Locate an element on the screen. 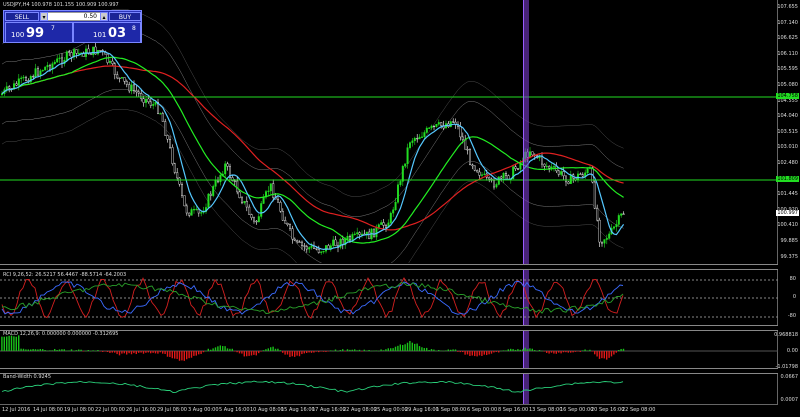 The image size is (800, 417). band-width-title: Band-Width 0.9245 is located at coordinates (27, 377).